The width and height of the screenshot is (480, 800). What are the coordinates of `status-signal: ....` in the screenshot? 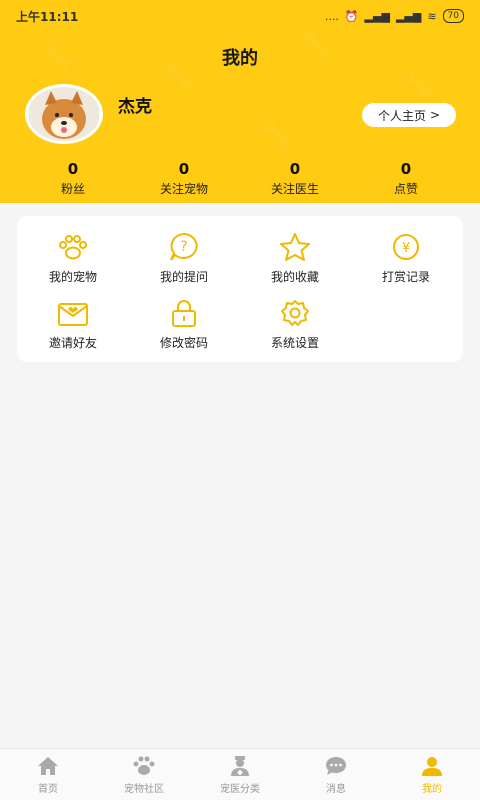 It's located at (331, 16).